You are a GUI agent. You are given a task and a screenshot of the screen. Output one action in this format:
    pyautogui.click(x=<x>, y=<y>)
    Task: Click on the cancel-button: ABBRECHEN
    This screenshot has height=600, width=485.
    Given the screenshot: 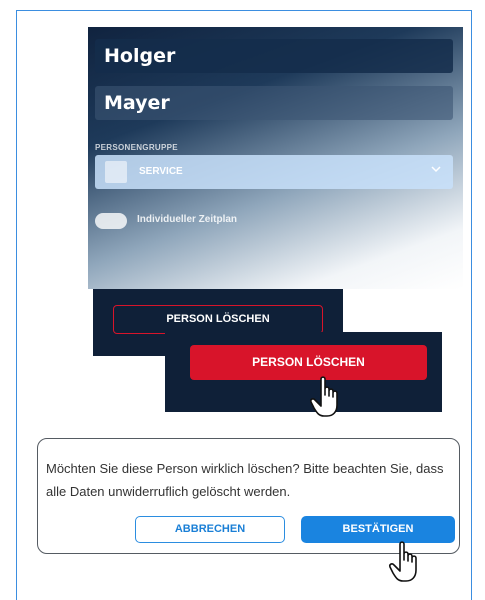 What is the action you would take?
    pyautogui.click(x=210, y=529)
    